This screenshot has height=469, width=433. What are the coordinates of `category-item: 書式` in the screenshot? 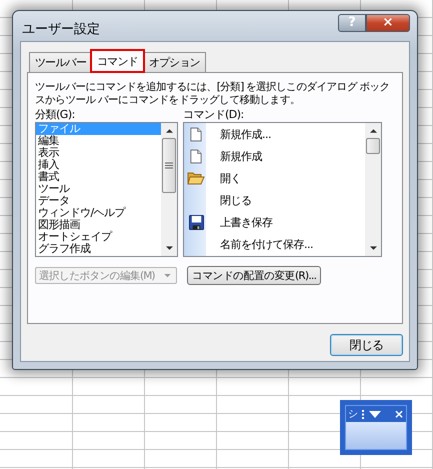 It's located at (98, 177).